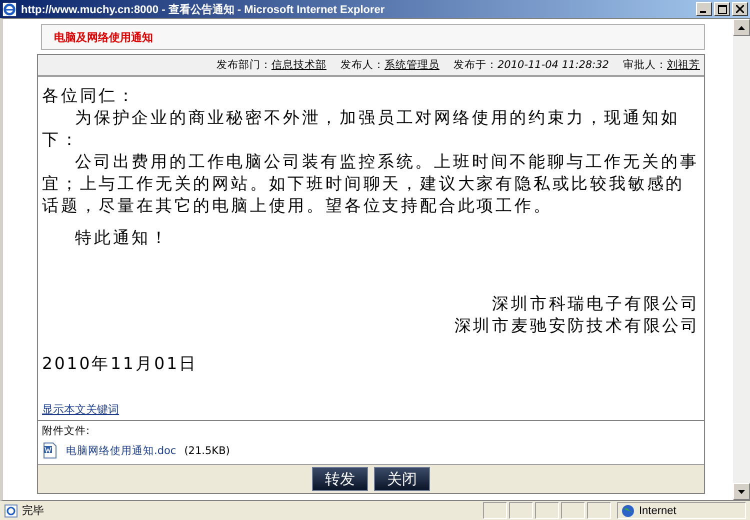 The width and height of the screenshot is (750, 520). I want to click on closing-text: 特此通知！, so click(122, 238).